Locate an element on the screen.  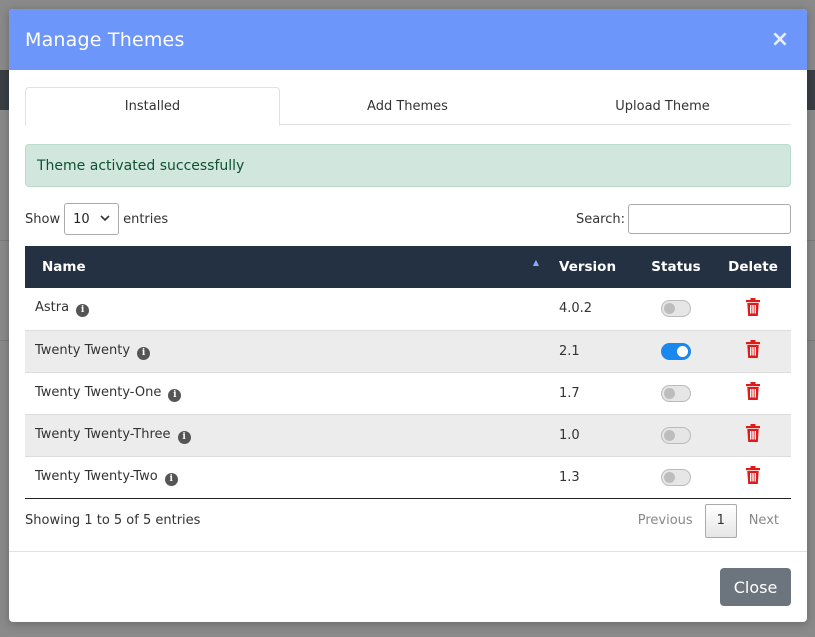
theme-version: 4.0.2 is located at coordinates (576, 309).